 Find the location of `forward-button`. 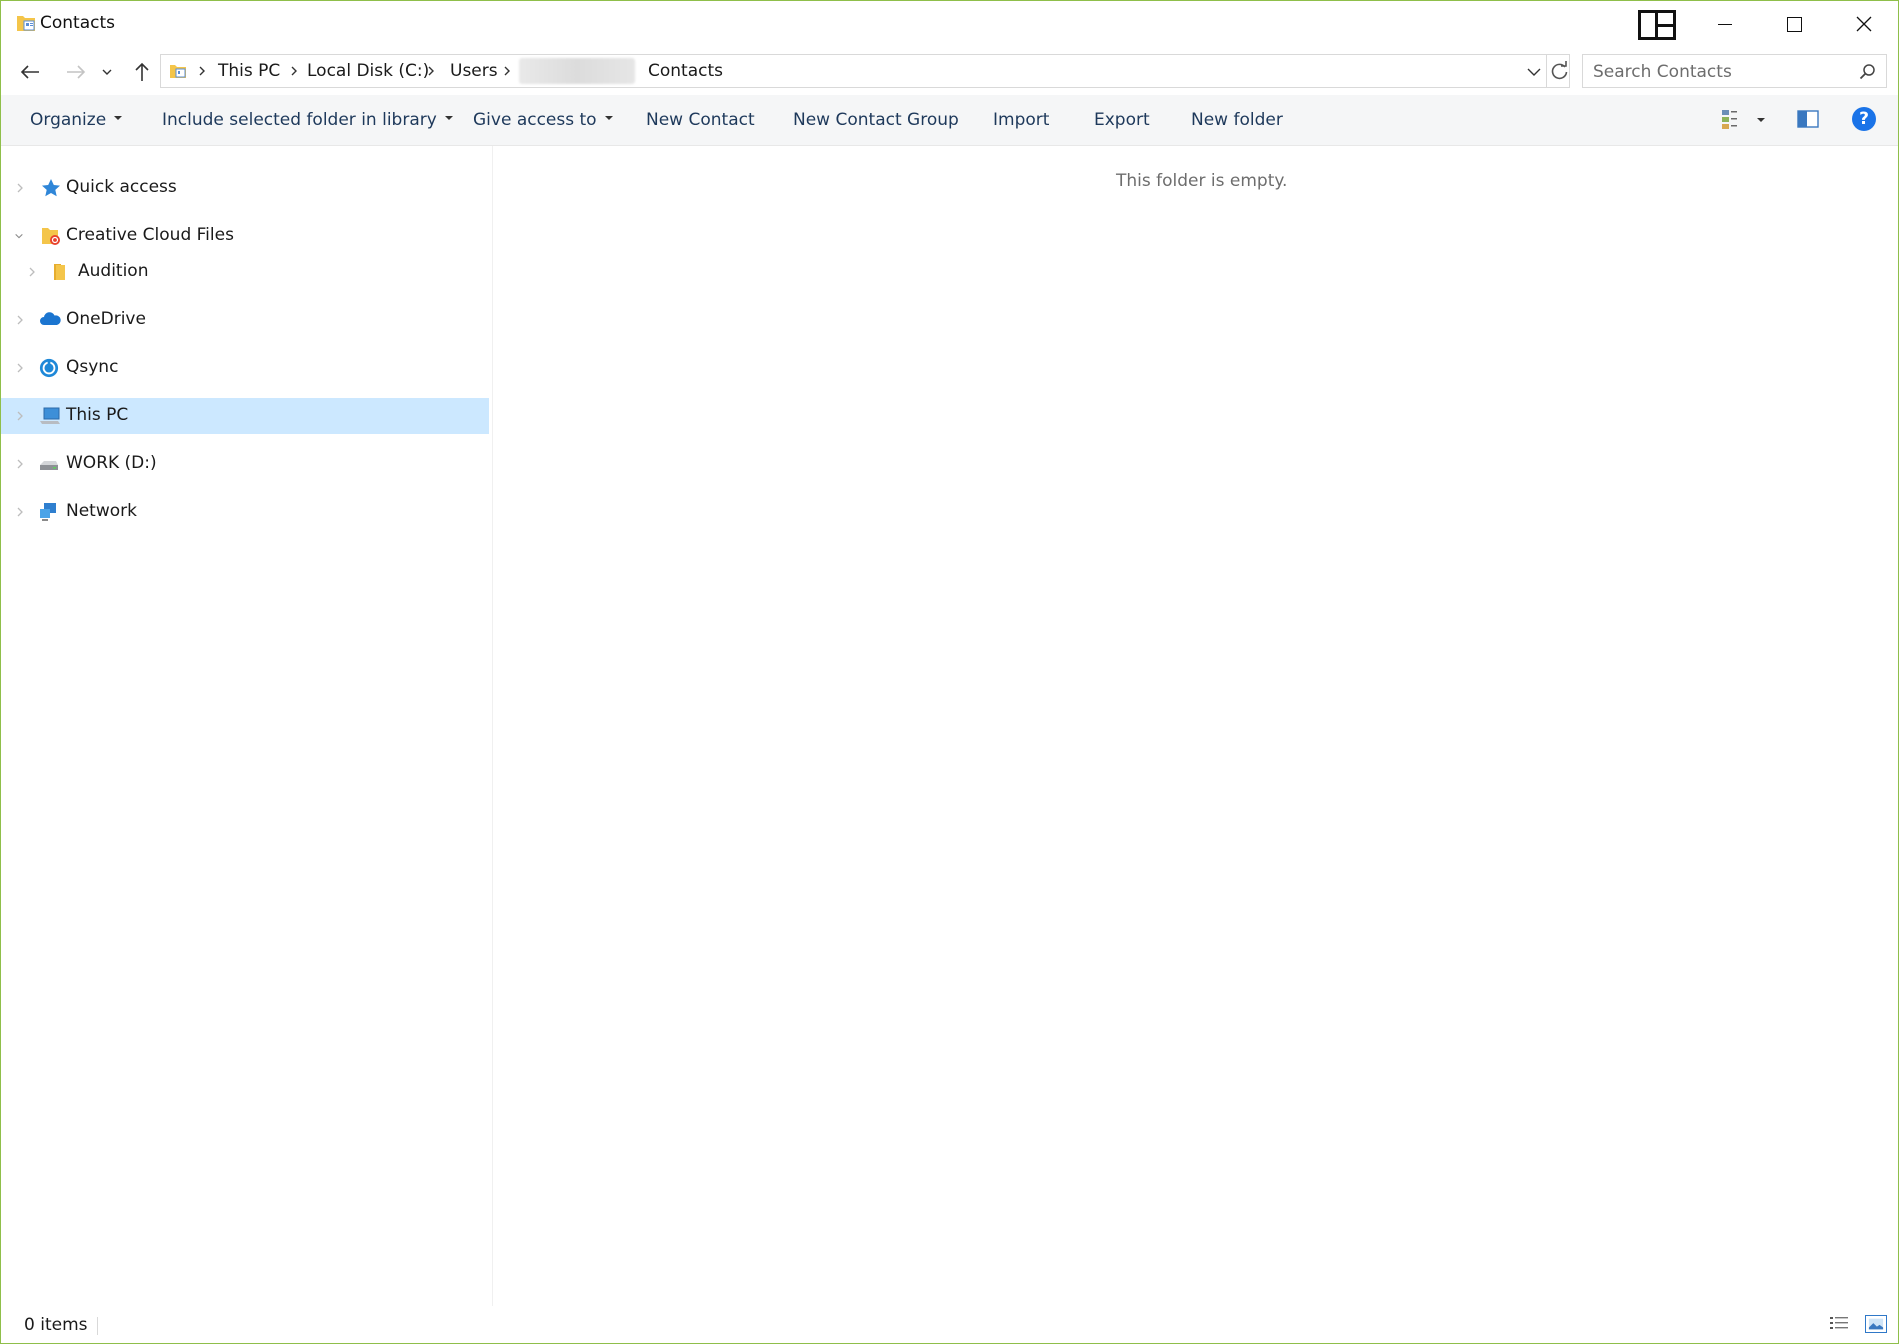

forward-button is located at coordinates (76, 72).